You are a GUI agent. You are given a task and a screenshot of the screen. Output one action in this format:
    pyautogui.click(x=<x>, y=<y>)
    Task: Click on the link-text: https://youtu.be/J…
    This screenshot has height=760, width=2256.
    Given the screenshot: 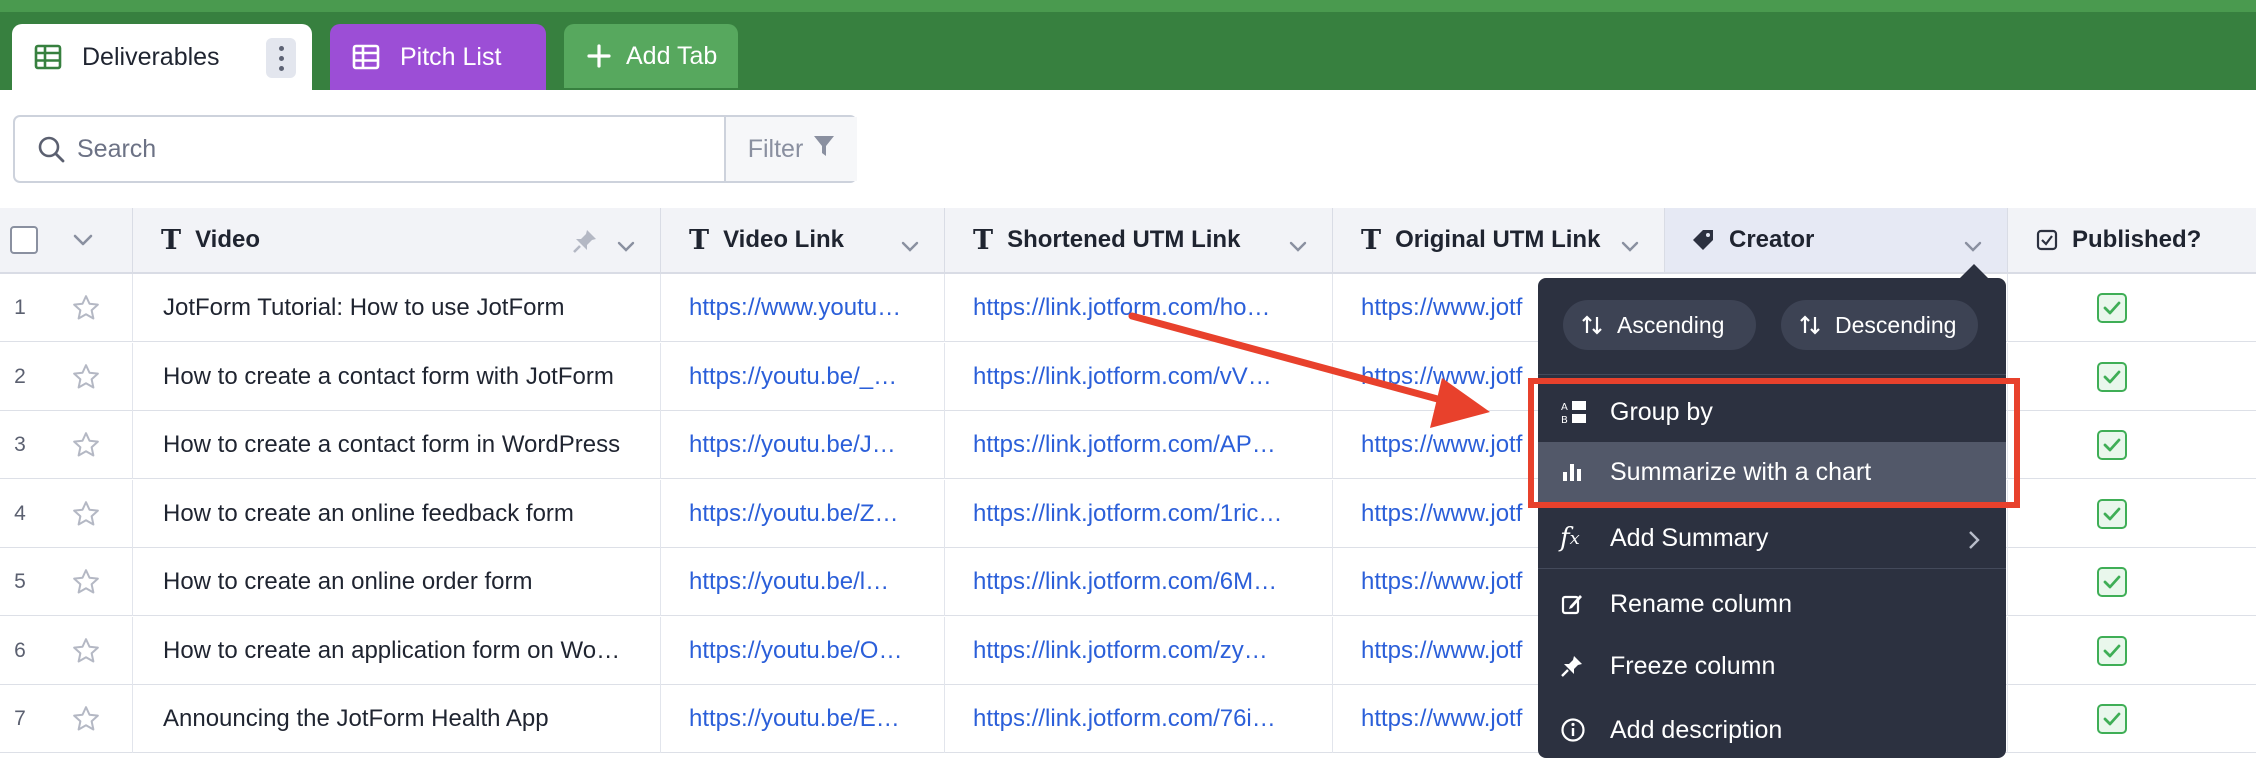 What is the action you would take?
    pyautogui.click(x=816, y=445)
    